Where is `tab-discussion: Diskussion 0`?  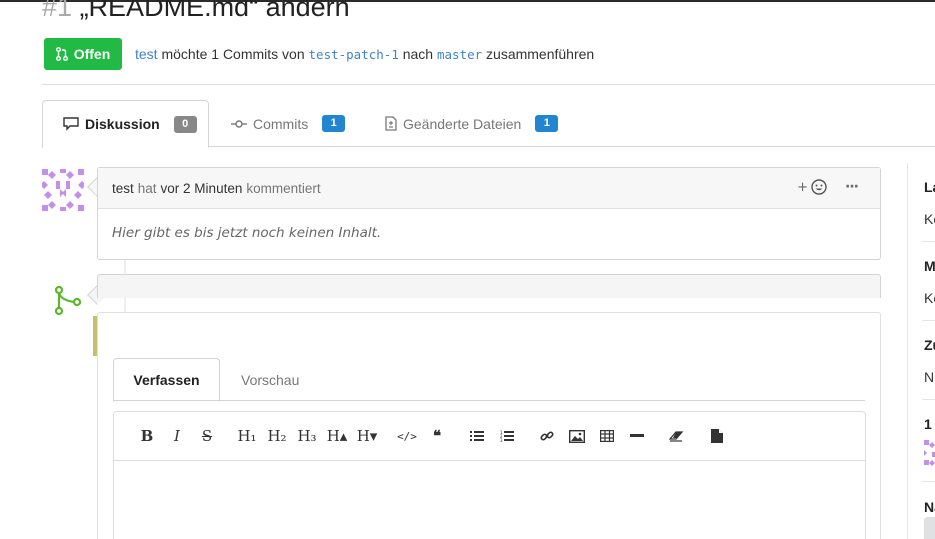 tab-discussion: Diskussion 0 is located at coordinates (125, 124).